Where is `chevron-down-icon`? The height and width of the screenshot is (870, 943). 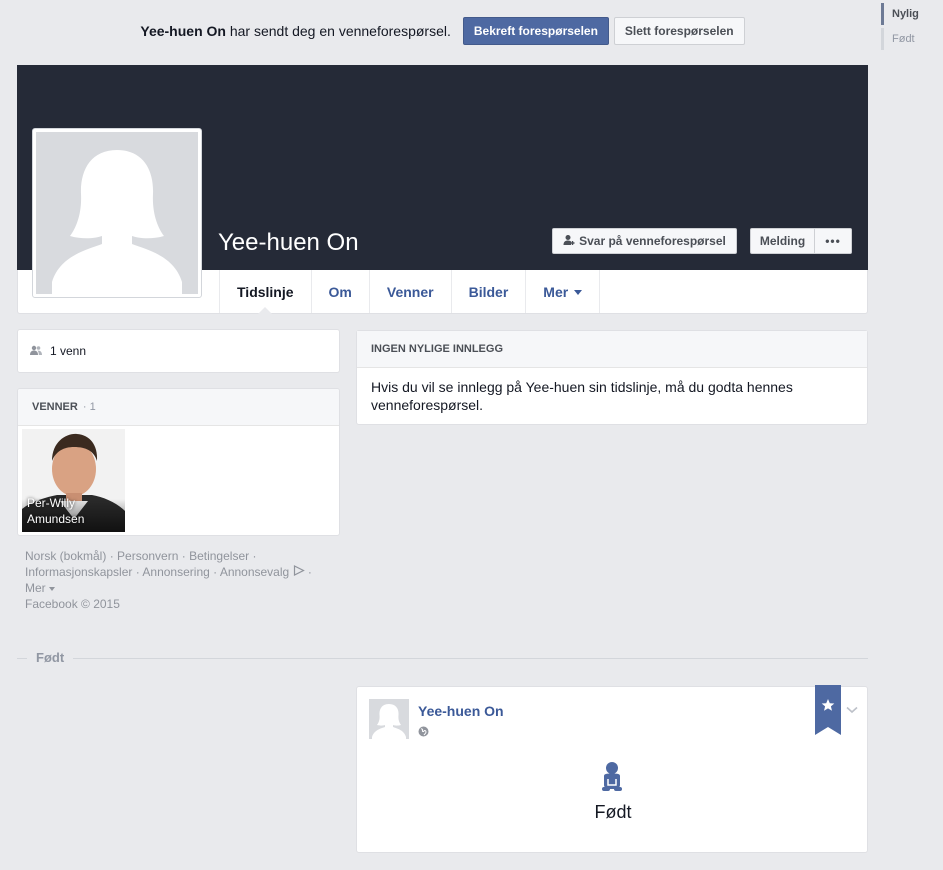
chevron-down-icon is located at coordinates (852, 710).